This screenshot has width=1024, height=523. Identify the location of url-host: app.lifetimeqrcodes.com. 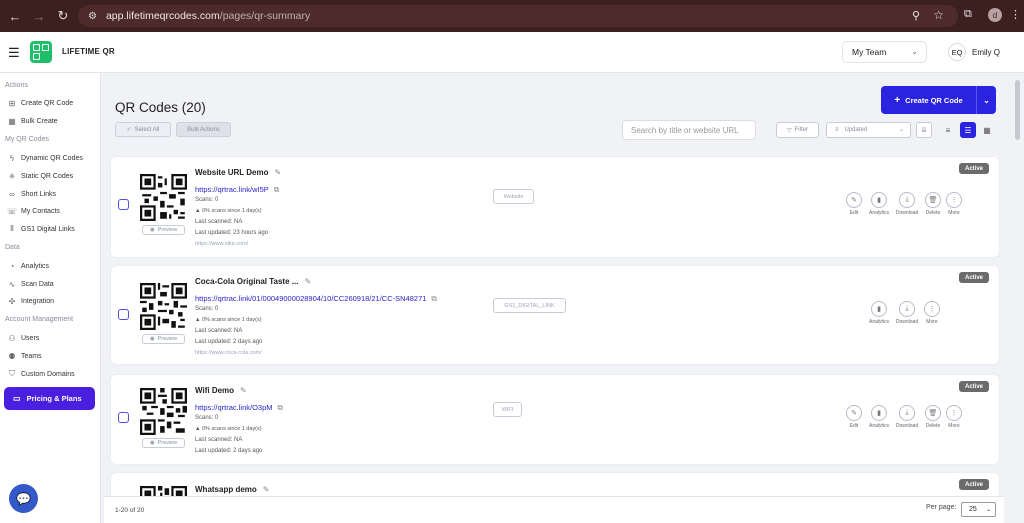
(162, 16).